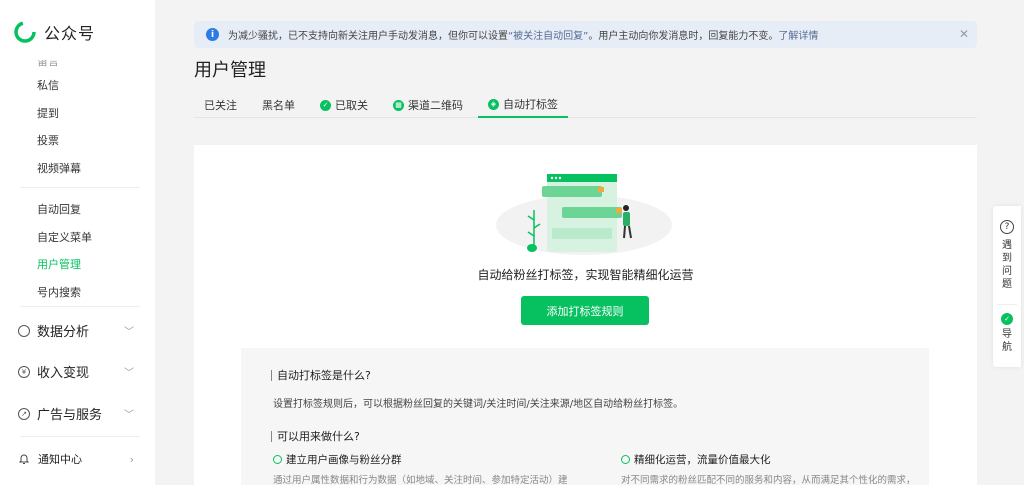 The height and width of the screenshot is (485, 1024). What do you see at coordinates (63, 373) in the screenshot?
I see `sidebar-group-label: 收入变现` at bounding box center [63, 373].